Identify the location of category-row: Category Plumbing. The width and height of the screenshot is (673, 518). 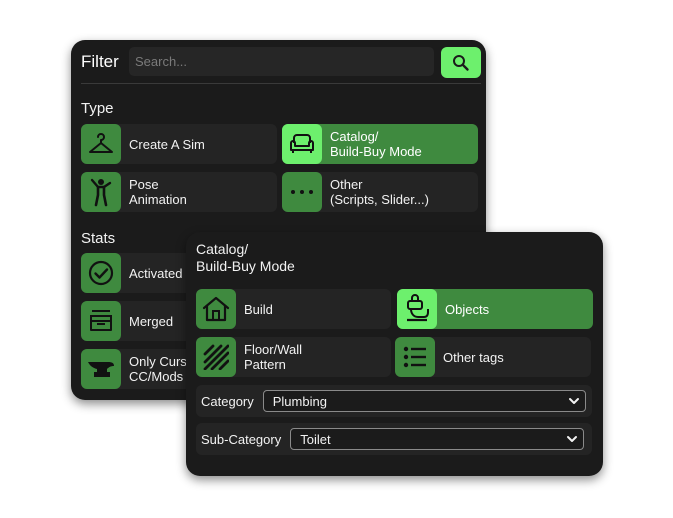
(394, 401).